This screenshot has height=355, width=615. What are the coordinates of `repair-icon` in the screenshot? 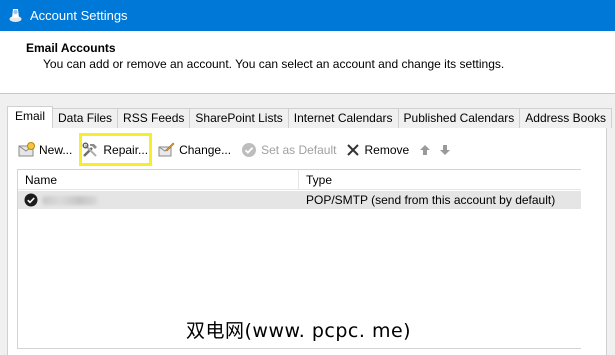 It's located at (90, 149).